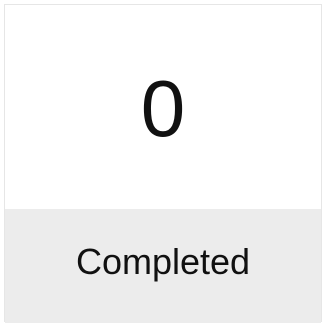  I want to click on stat-label: Completed, so click(163, 261).